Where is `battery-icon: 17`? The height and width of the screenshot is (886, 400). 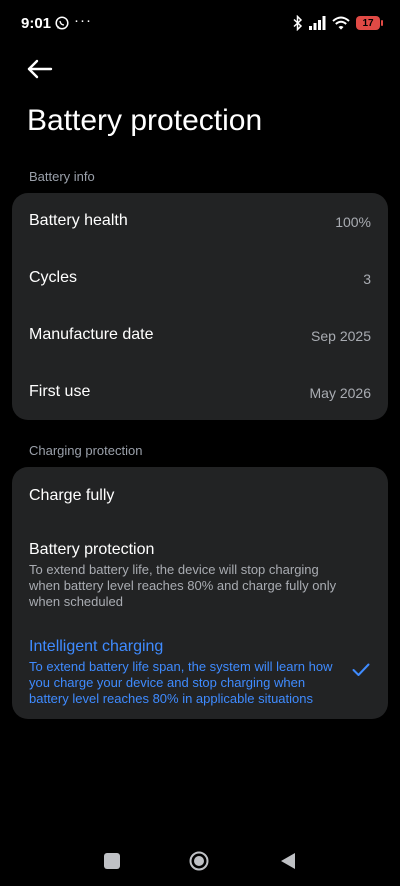
battery-icon: 17 is located at coordinates (369, 23).